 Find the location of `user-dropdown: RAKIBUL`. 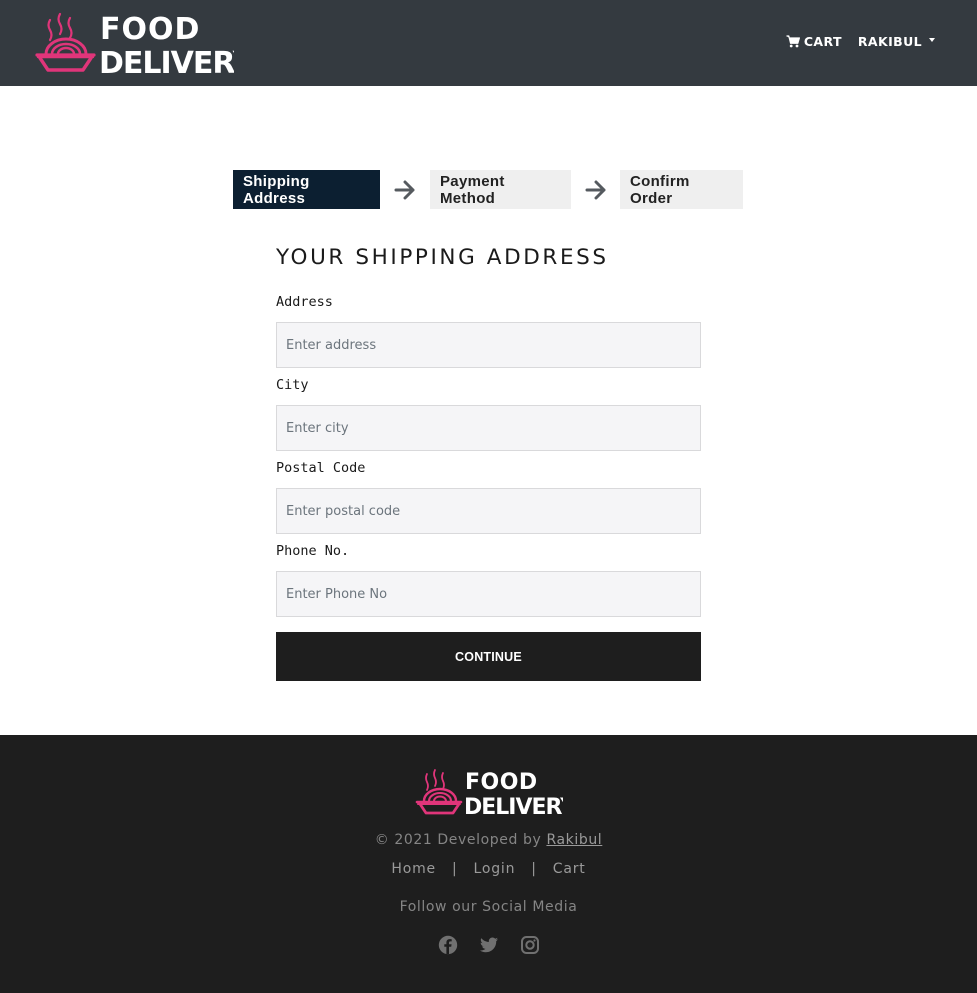

user-dropdown: RAKIBUL is located at coordinates (896, 41).